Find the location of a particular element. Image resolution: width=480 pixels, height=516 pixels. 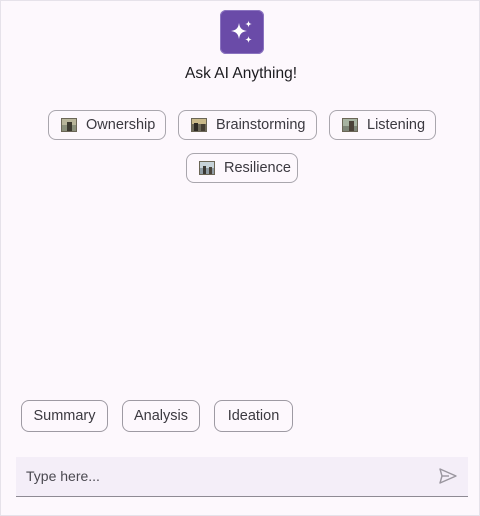

summary-button: Summary is located at coordinates (64, 416).